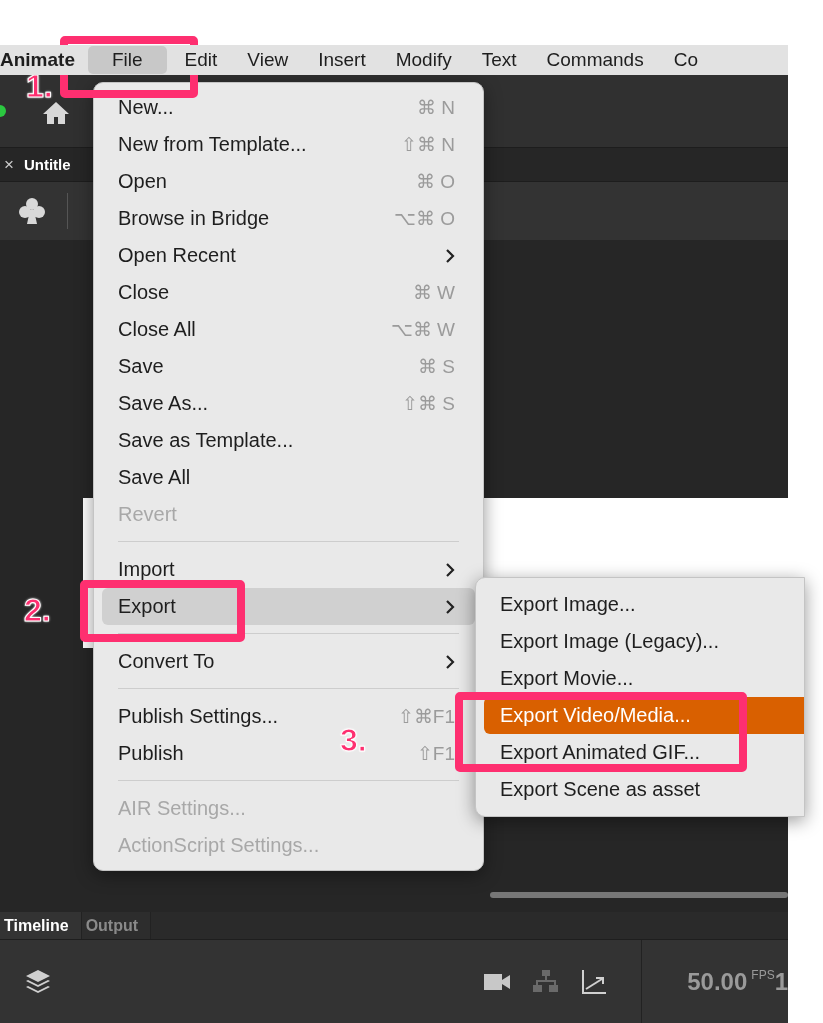 The width and height of the screenshot is (823, 1023). Describe the element at coordinates (342, 60) in the screenshot. I see `menu-title: Insert` at that location.